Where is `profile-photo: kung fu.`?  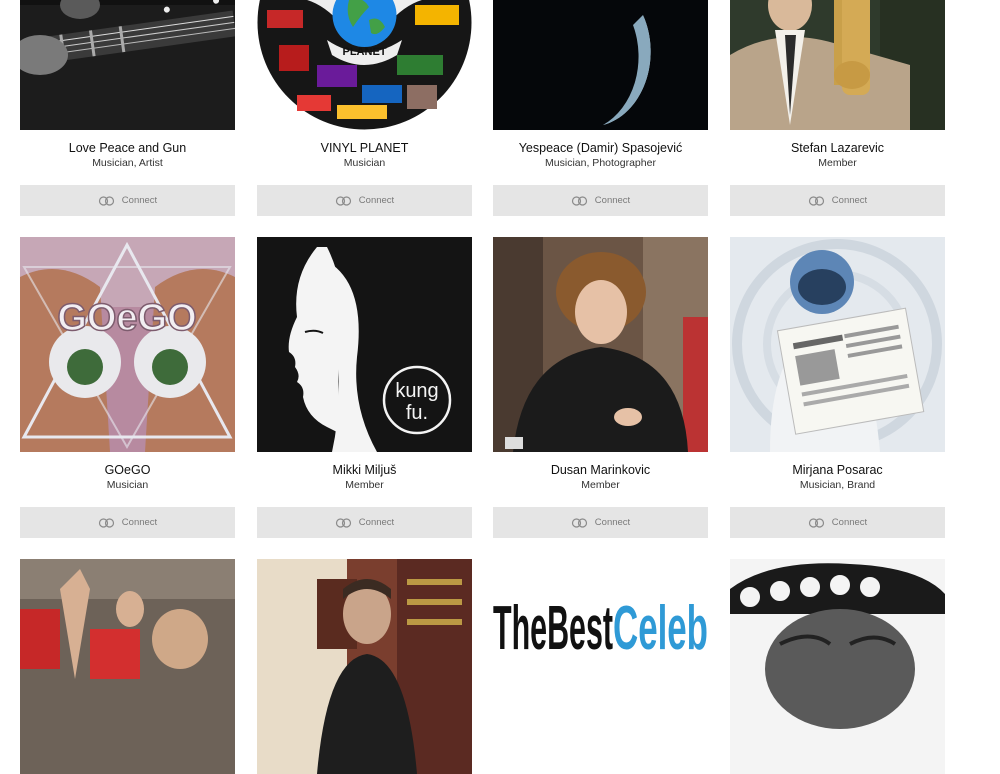
profile-photo: kung fu. is located at coordinates (364, 344).